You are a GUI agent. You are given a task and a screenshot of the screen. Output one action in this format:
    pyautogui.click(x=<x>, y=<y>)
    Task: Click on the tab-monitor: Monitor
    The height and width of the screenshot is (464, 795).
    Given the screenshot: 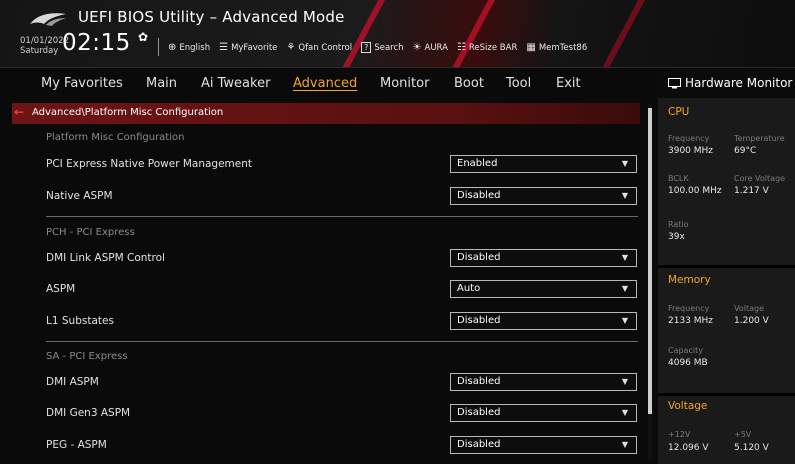 What is the action you would take?
    pyautogui.click(x=404, y=83)
    